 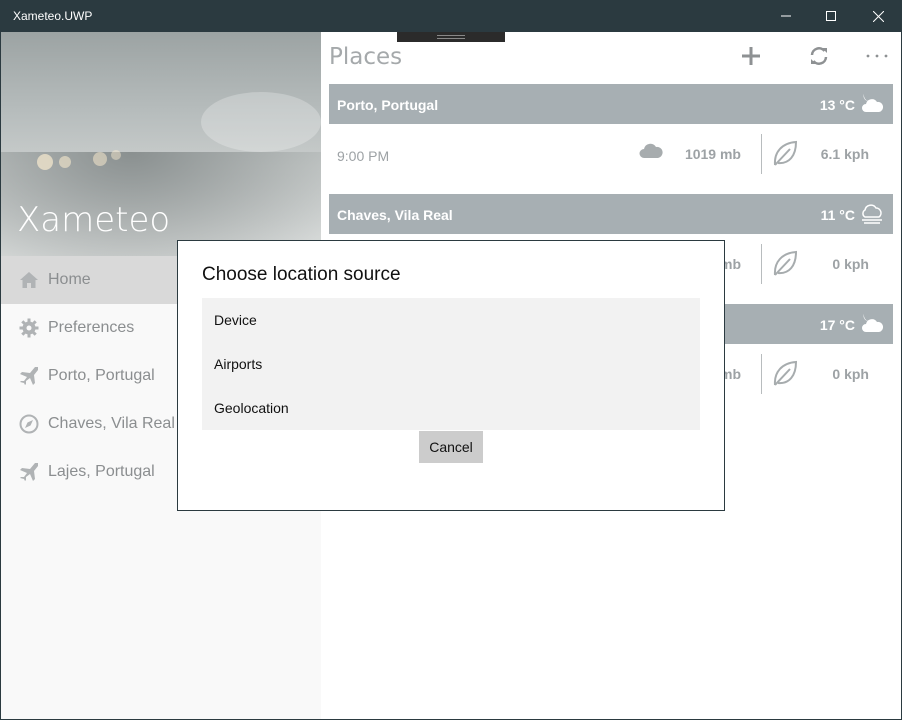 What do you see at coordinates (837, 325) in the screenshot?
I see `place-temperature: 17 °C` at bounding box center [837, 325].